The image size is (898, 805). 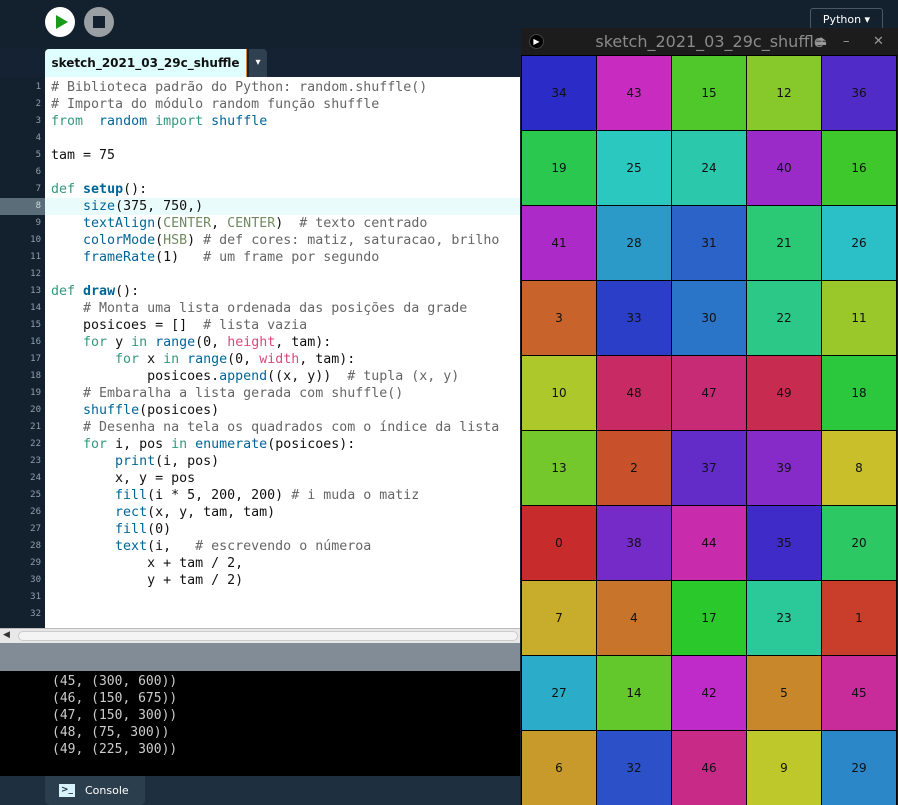 What do you see at coordinates (179, 325) in the screenshot?
I see `code-line: posicoes = [] # lista vazia` at bounding box center [179, 325].